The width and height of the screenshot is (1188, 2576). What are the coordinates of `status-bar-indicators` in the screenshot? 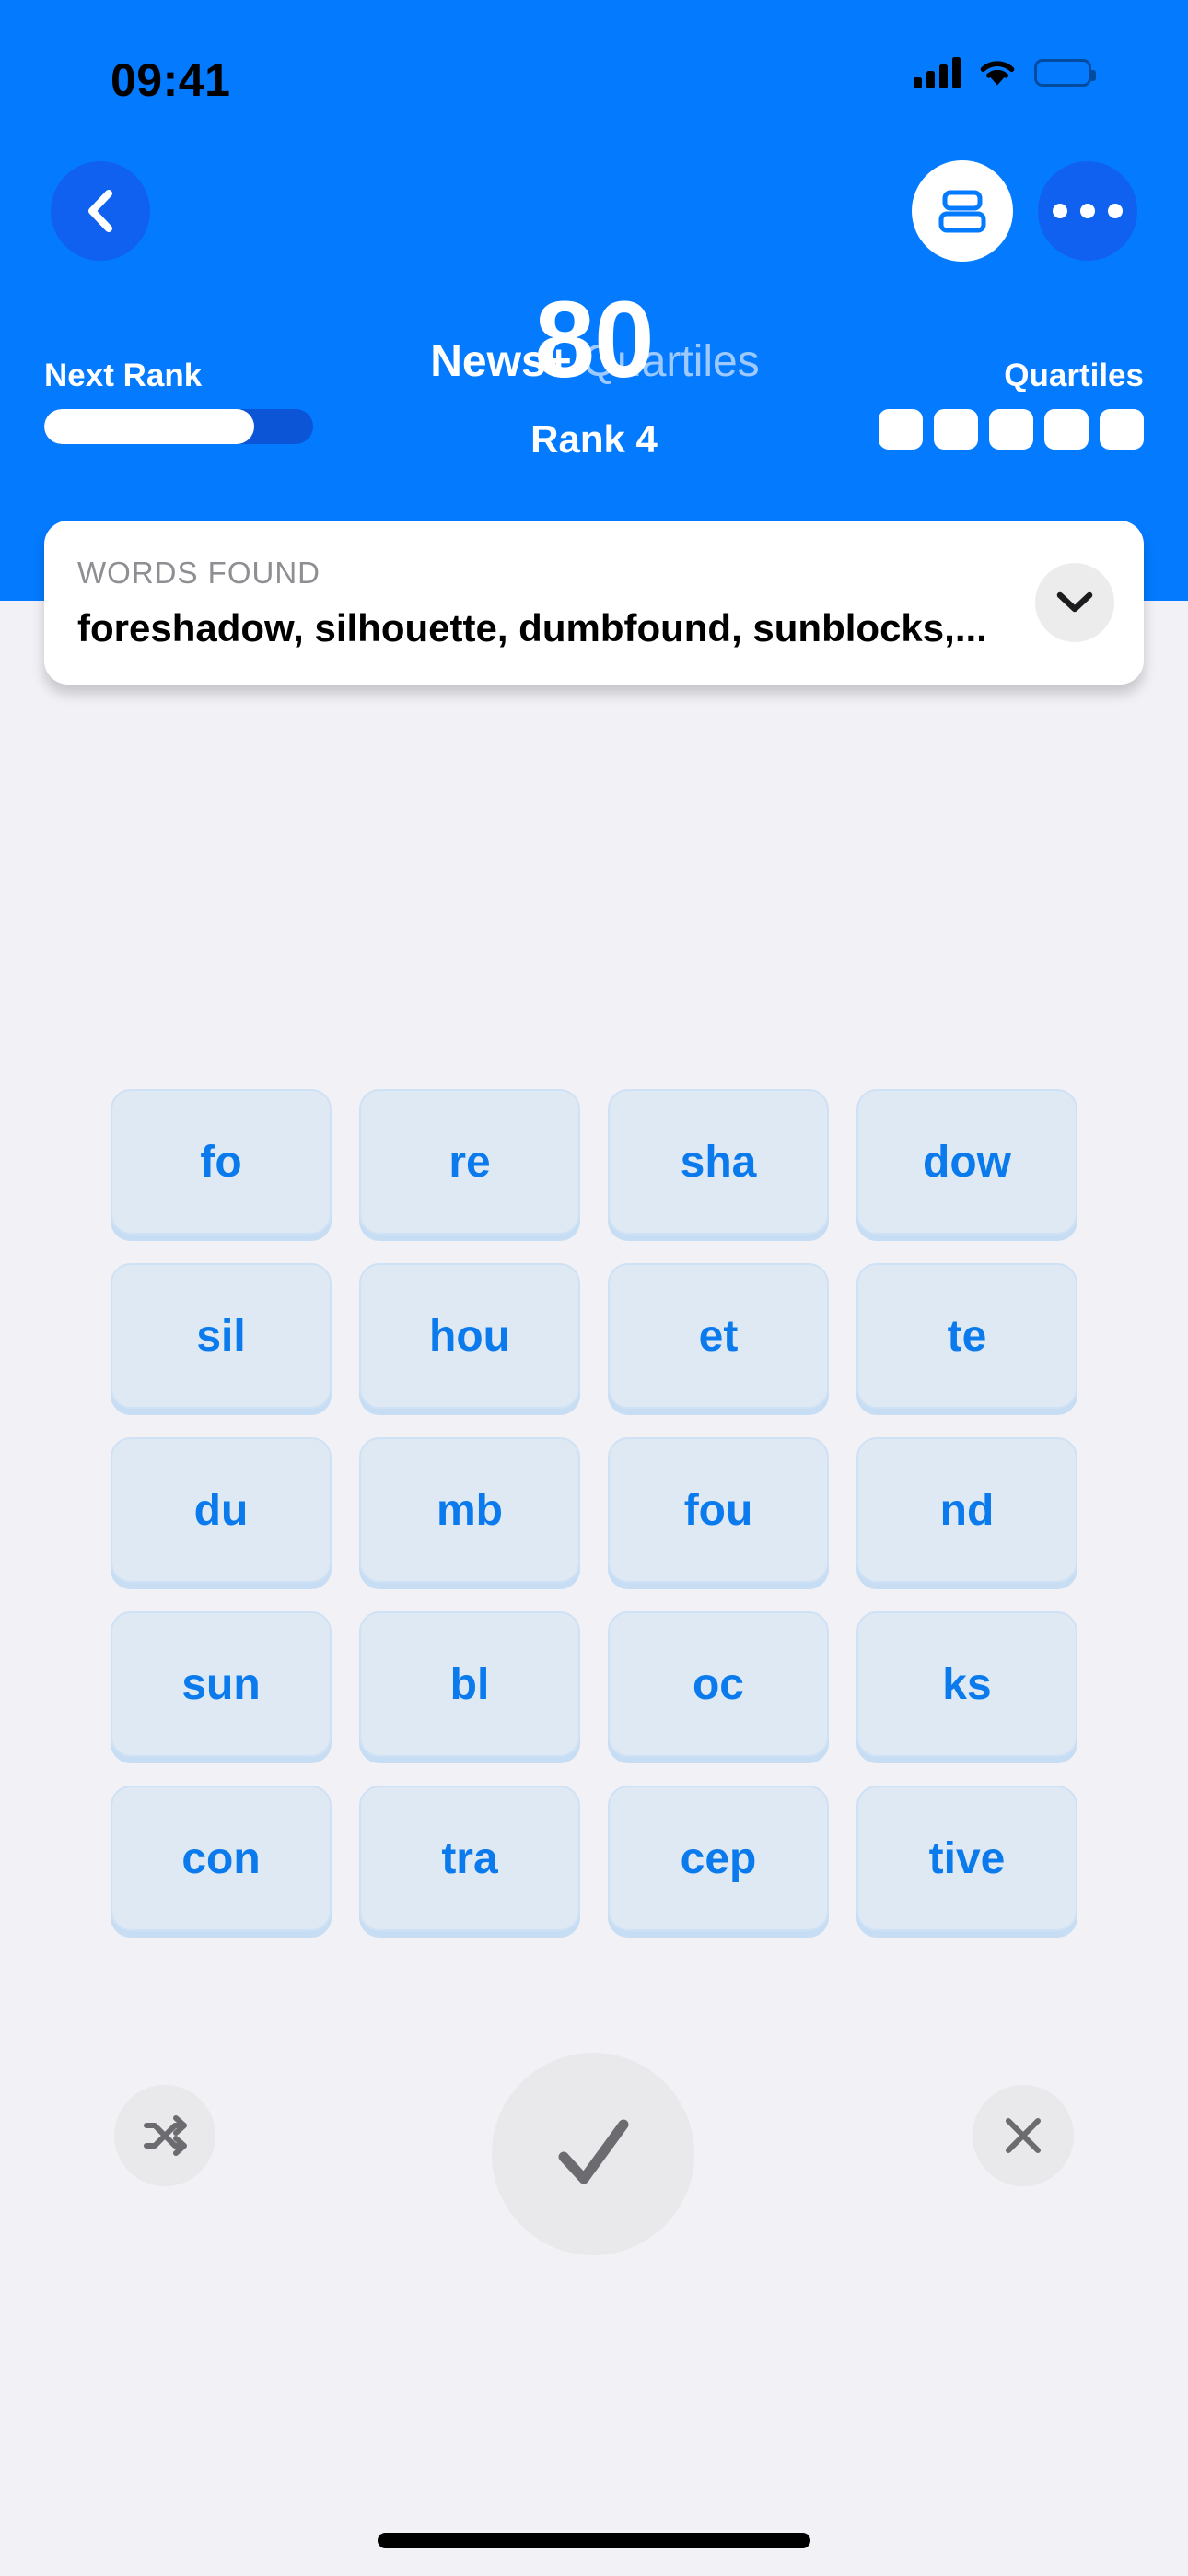 It's located at (1005, 72).